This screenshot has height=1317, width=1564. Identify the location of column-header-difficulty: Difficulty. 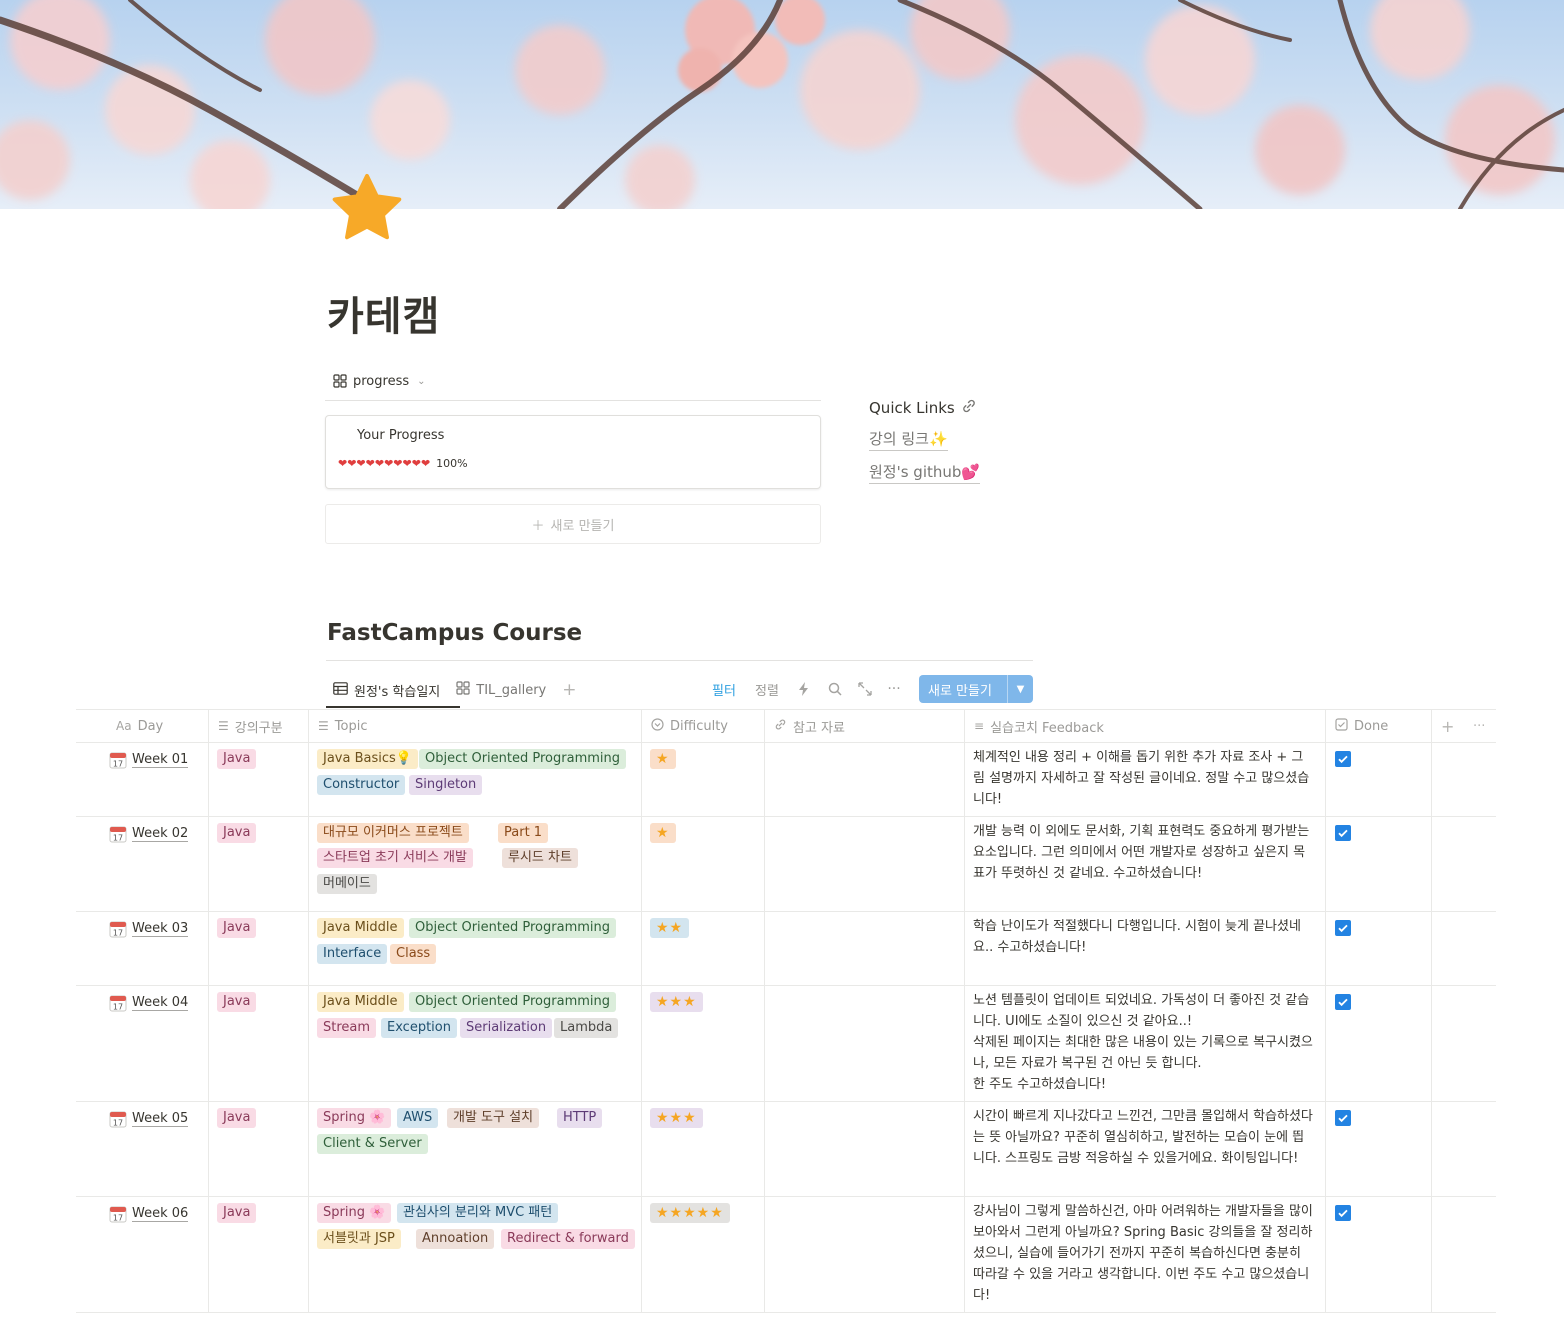
(689, 726).